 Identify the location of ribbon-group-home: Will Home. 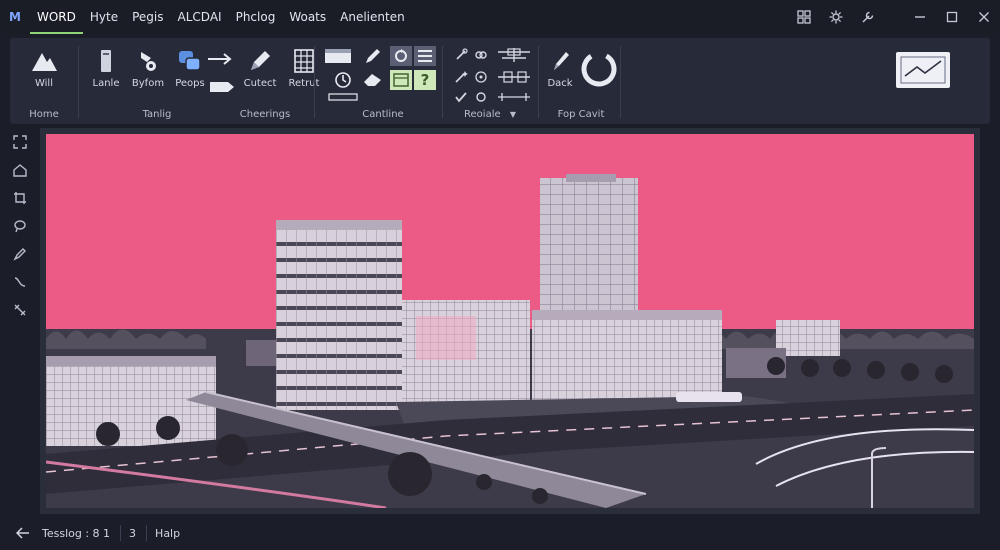
(44, 81).